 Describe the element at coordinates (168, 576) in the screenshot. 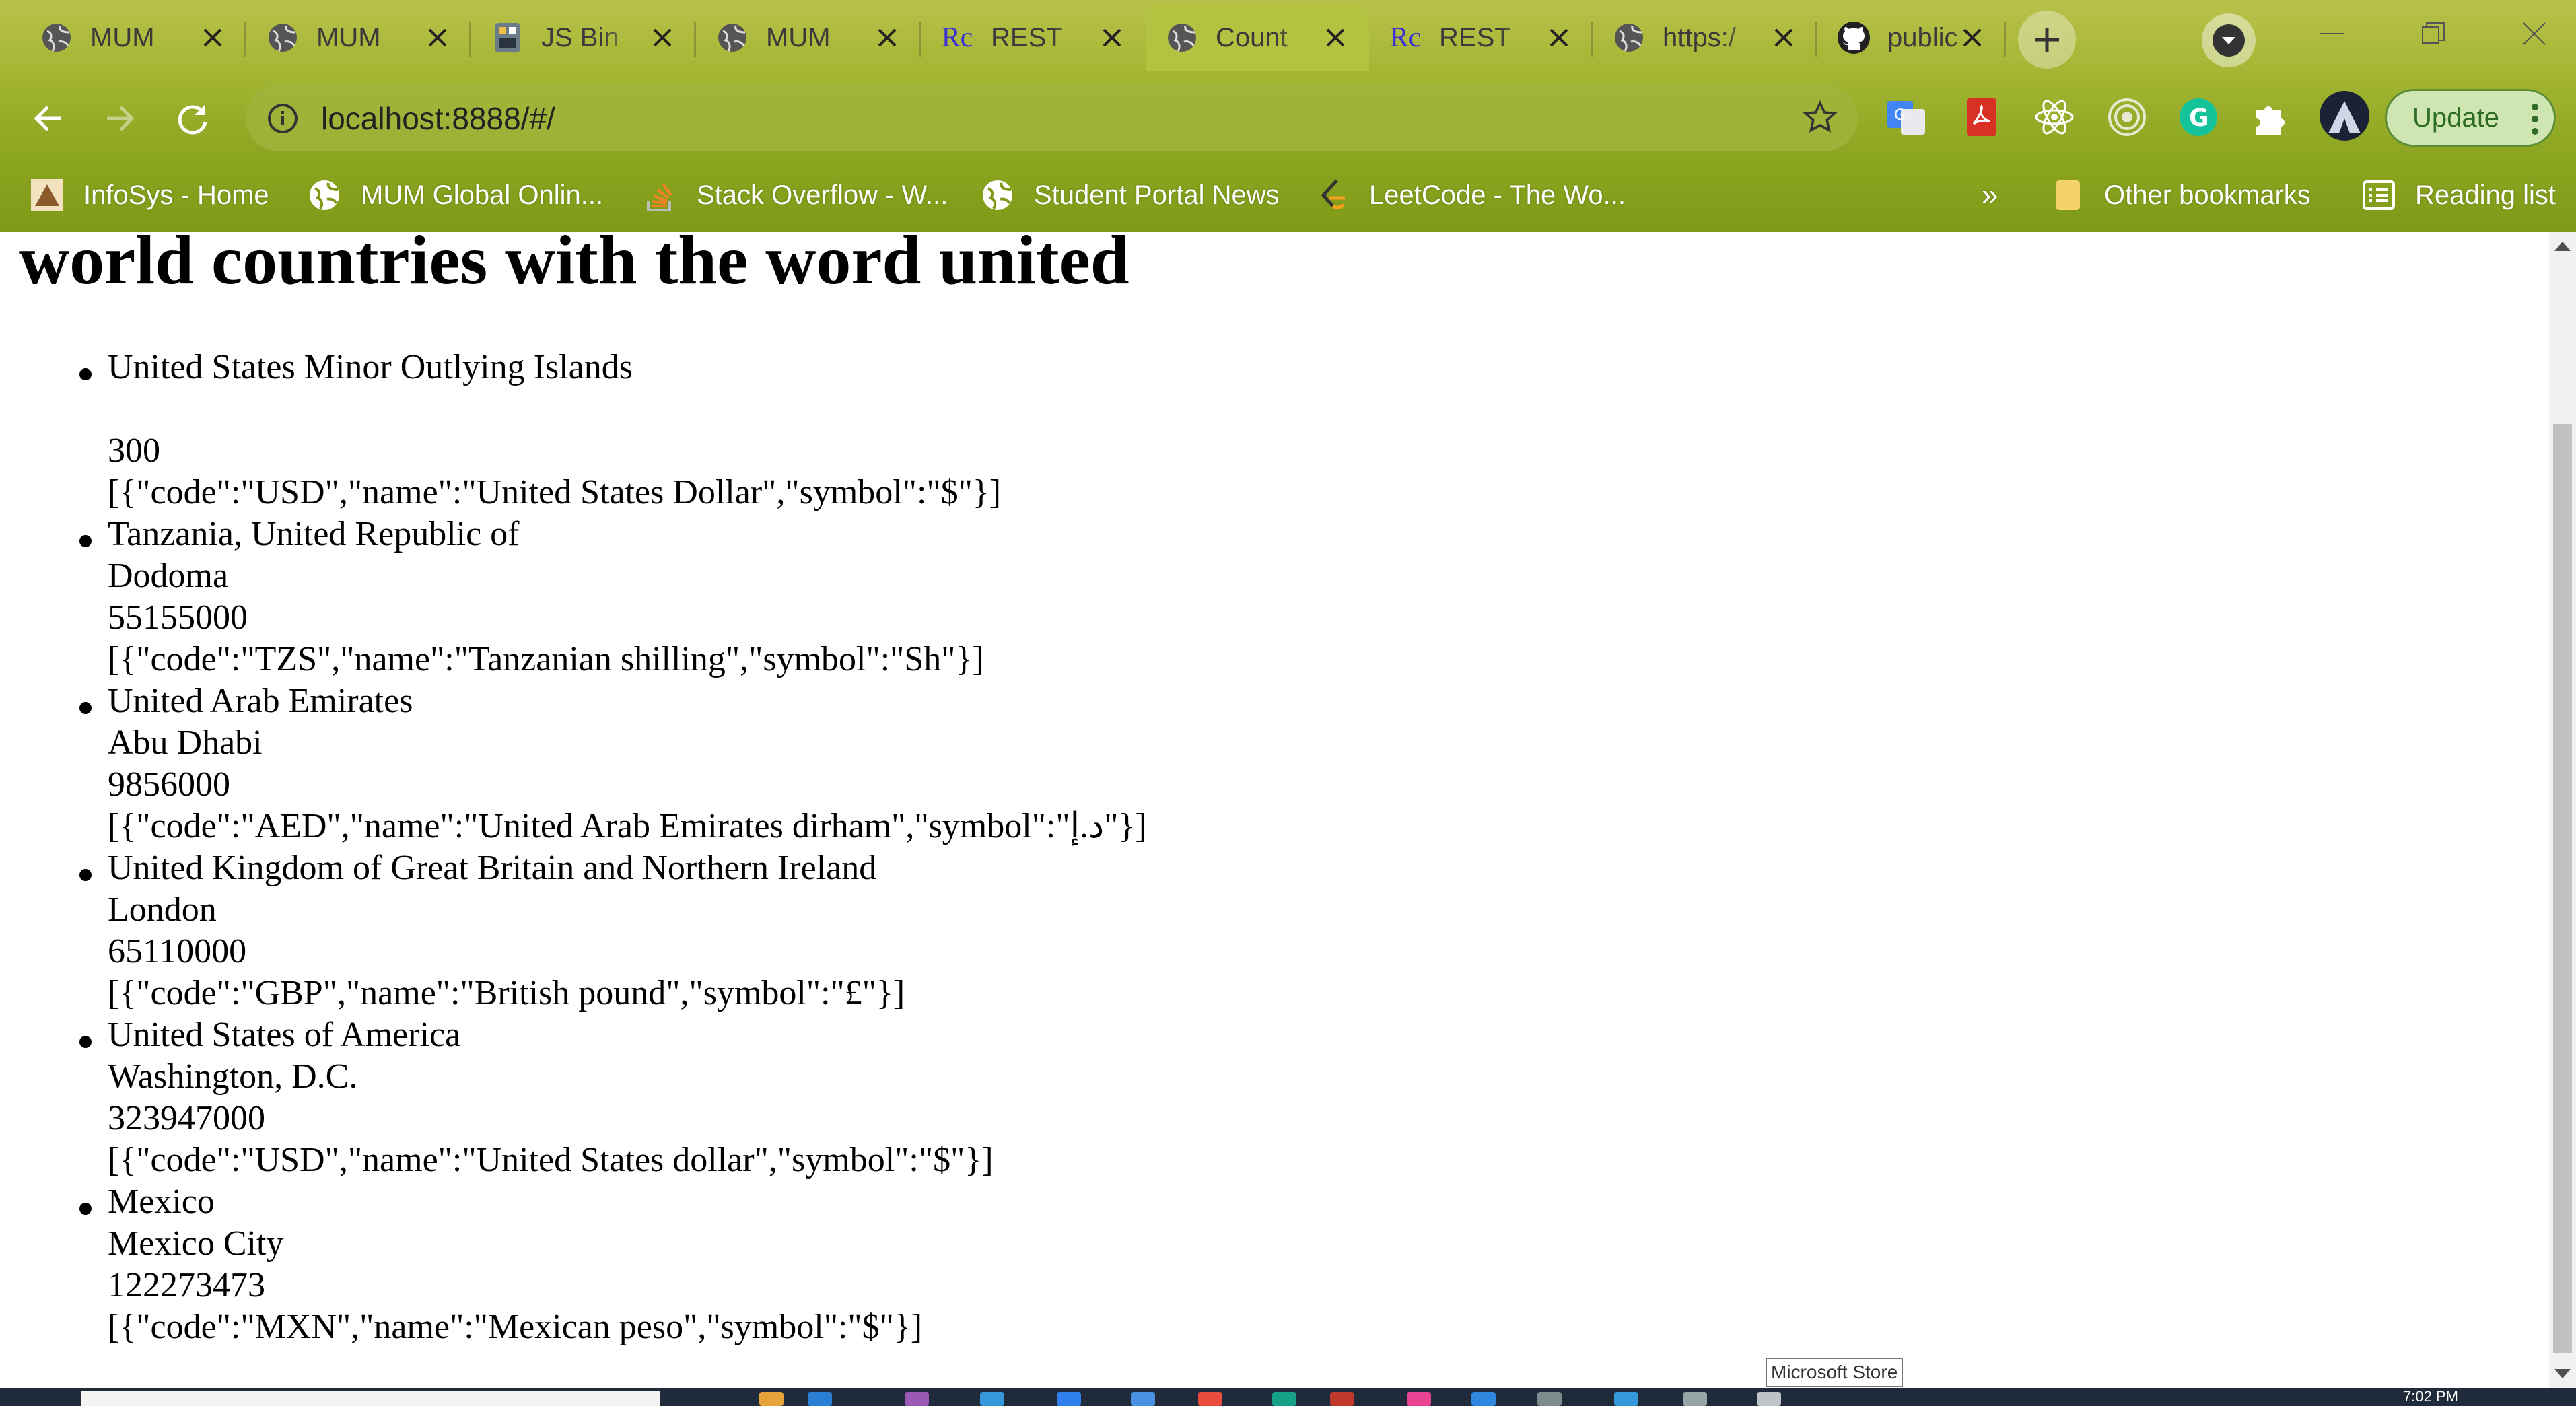

I see `country-capital: Dodoma` at that location.